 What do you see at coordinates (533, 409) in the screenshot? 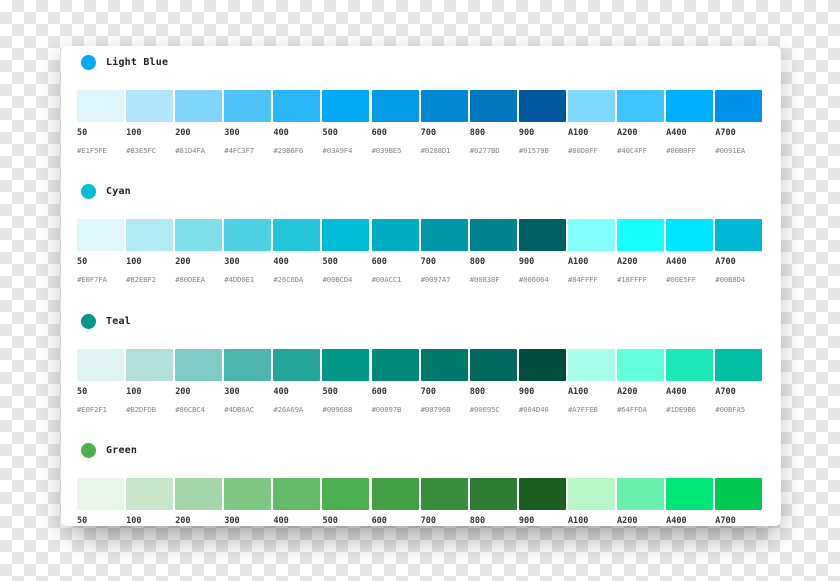
I see `hex-code: #004D40` at bounding box center [533, 409].